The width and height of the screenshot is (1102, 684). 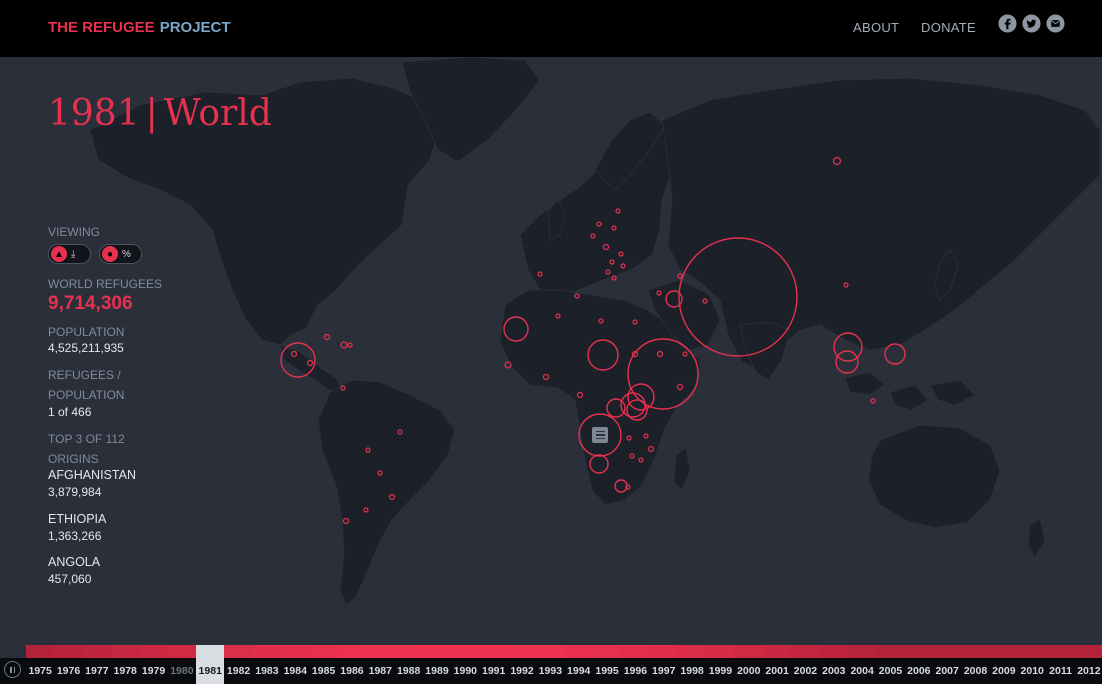 I want to click on year-1984: 1984, so click(x=295, y=671).